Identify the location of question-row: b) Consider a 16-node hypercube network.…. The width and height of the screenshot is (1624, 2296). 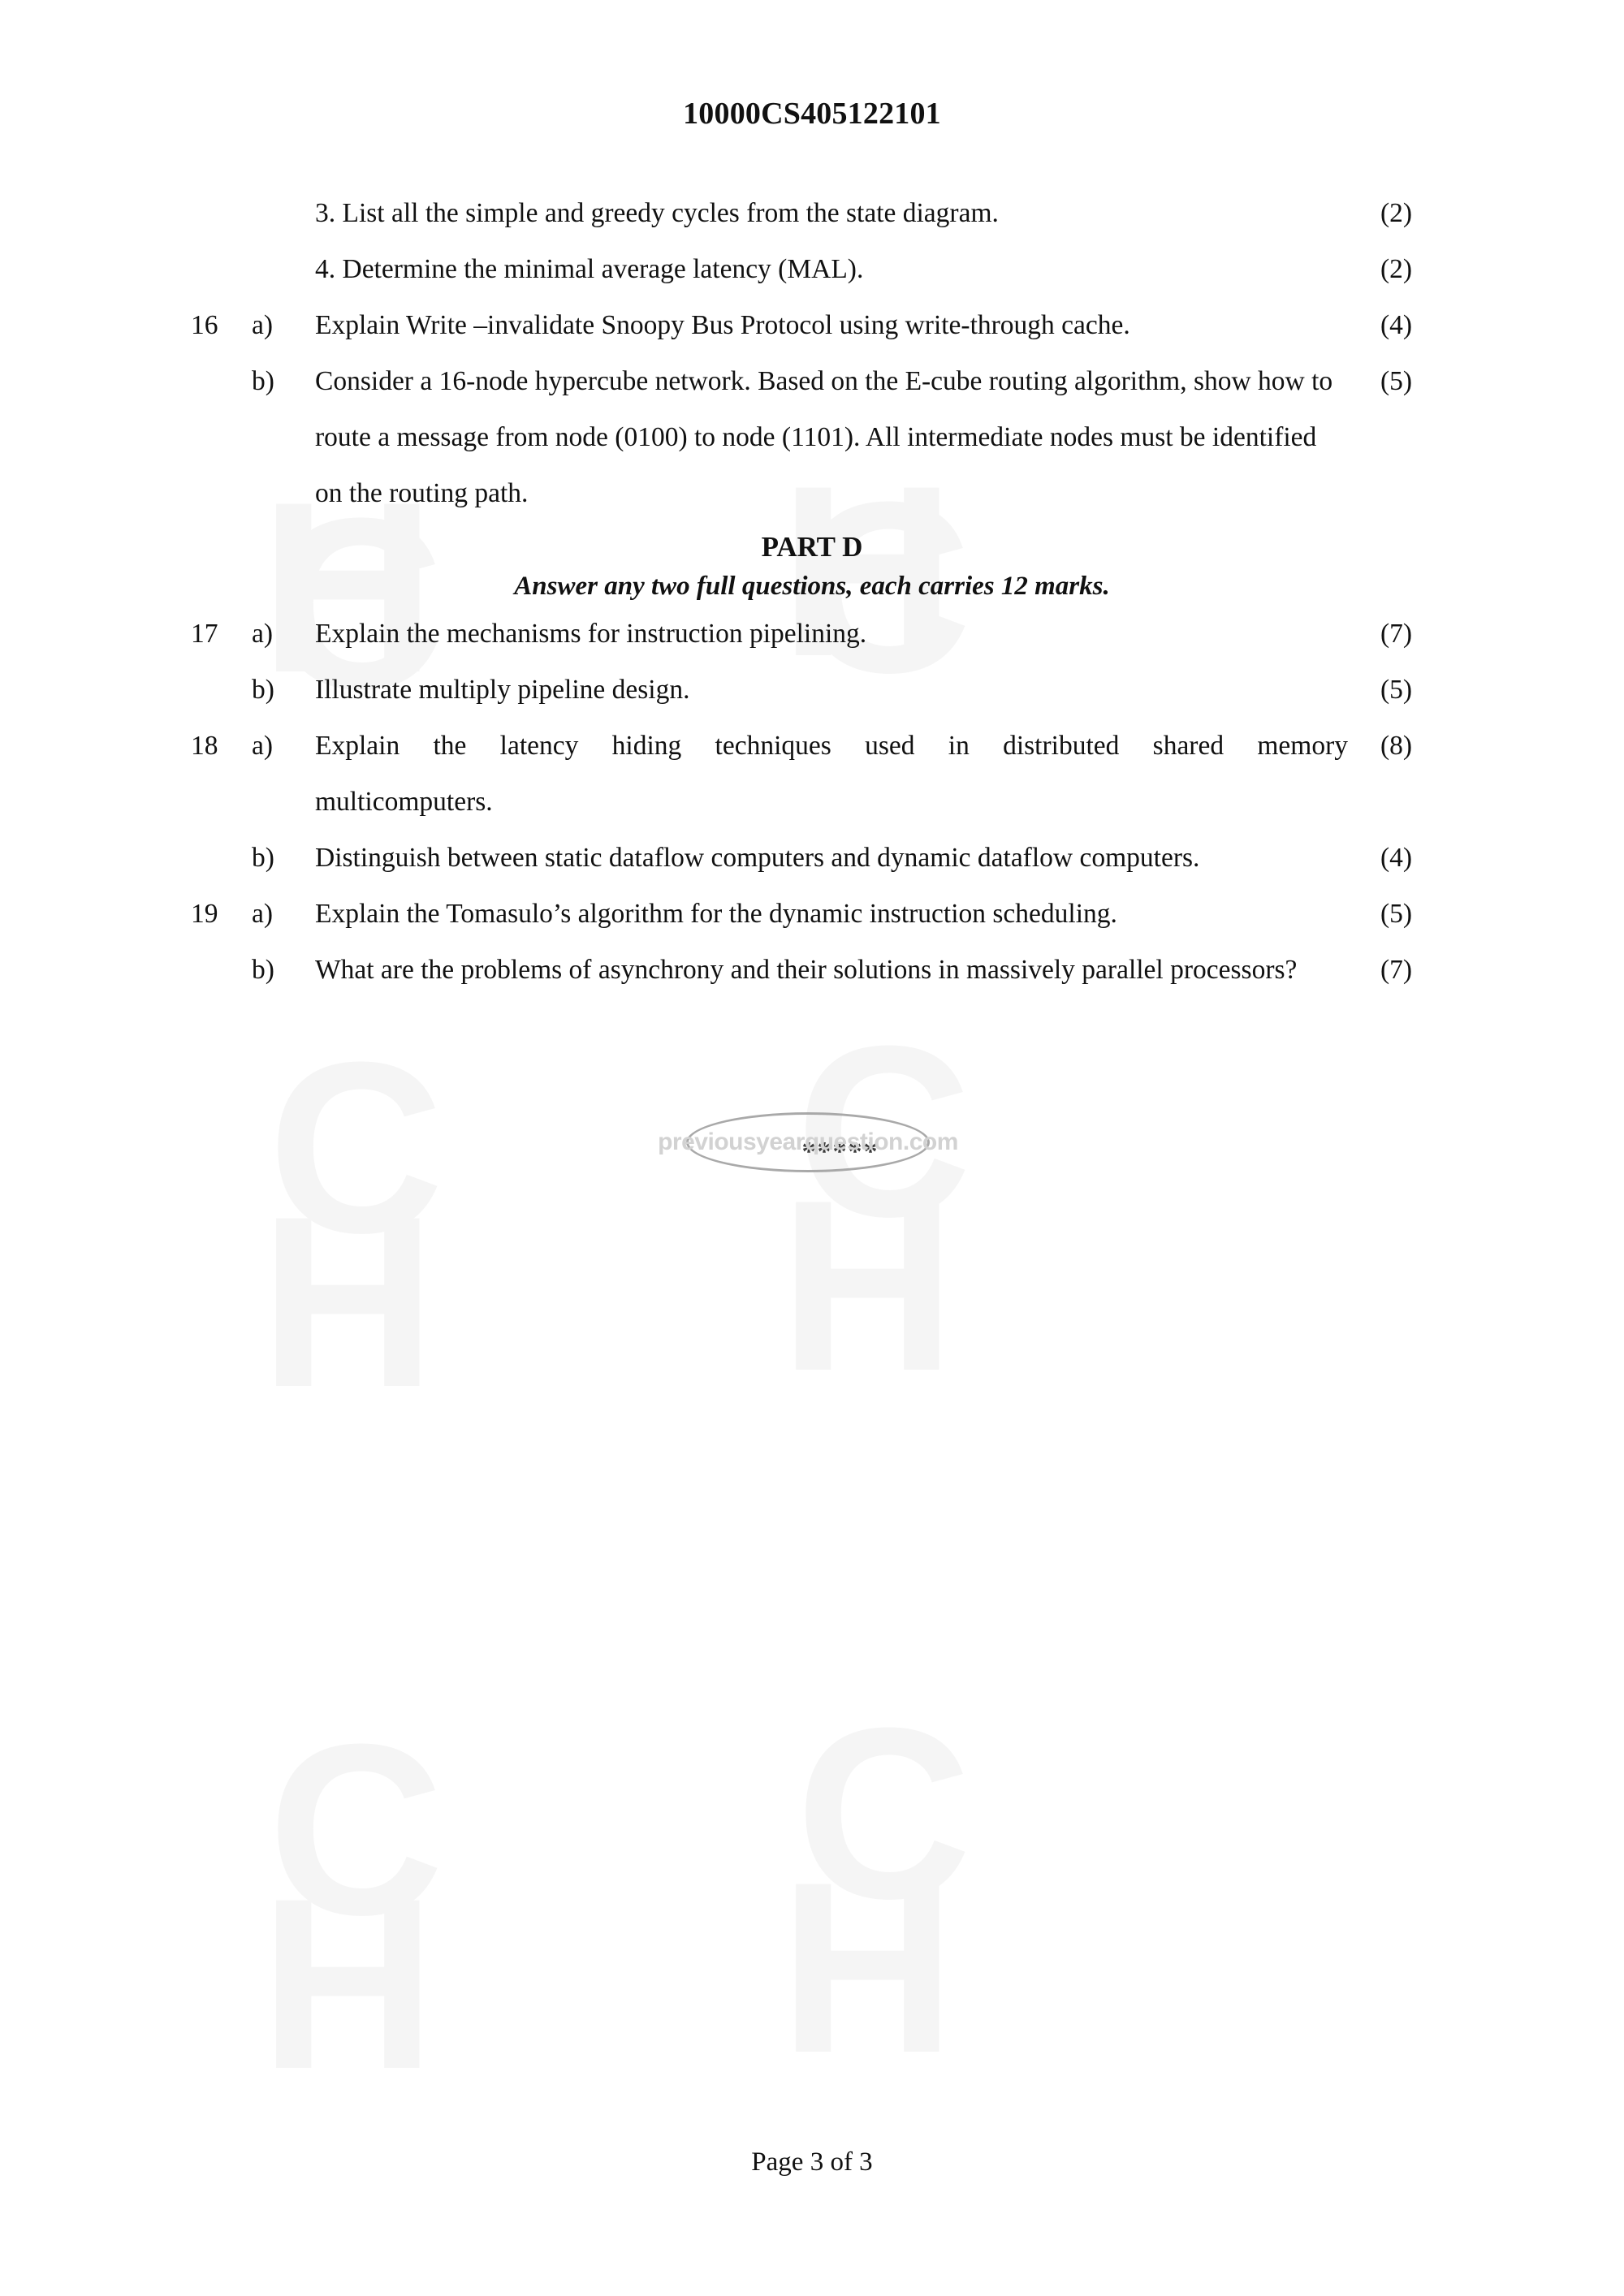
(812, 437).